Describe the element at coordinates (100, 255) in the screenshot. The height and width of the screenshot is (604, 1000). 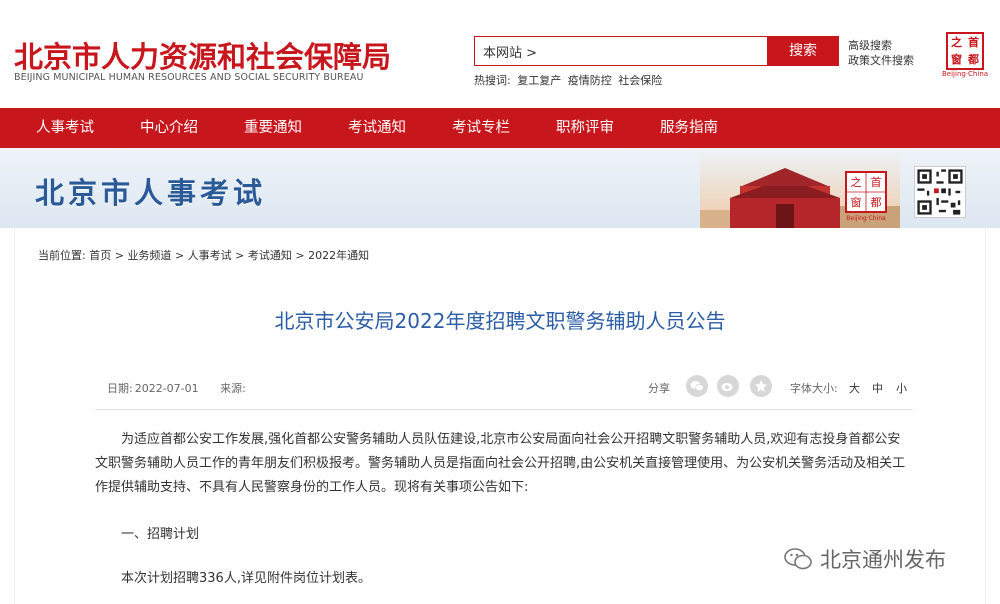
I see `breadcrumb-home: 首页` at that location.